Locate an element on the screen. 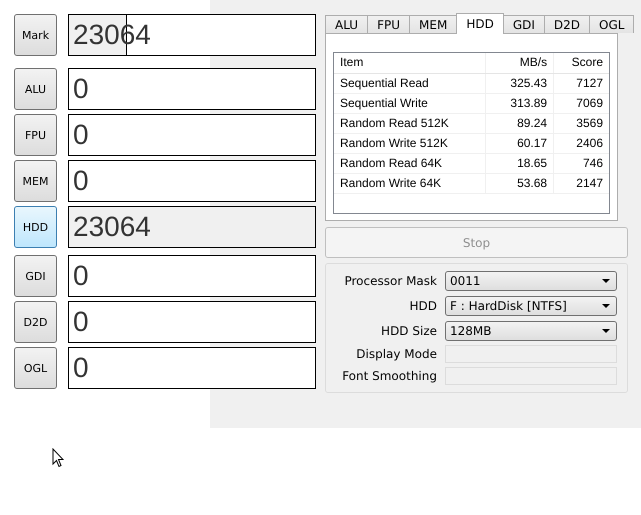 The image size is (641, 515). dropdown: F : HardDisk [NTFS] is located at coordinates (531, 306).